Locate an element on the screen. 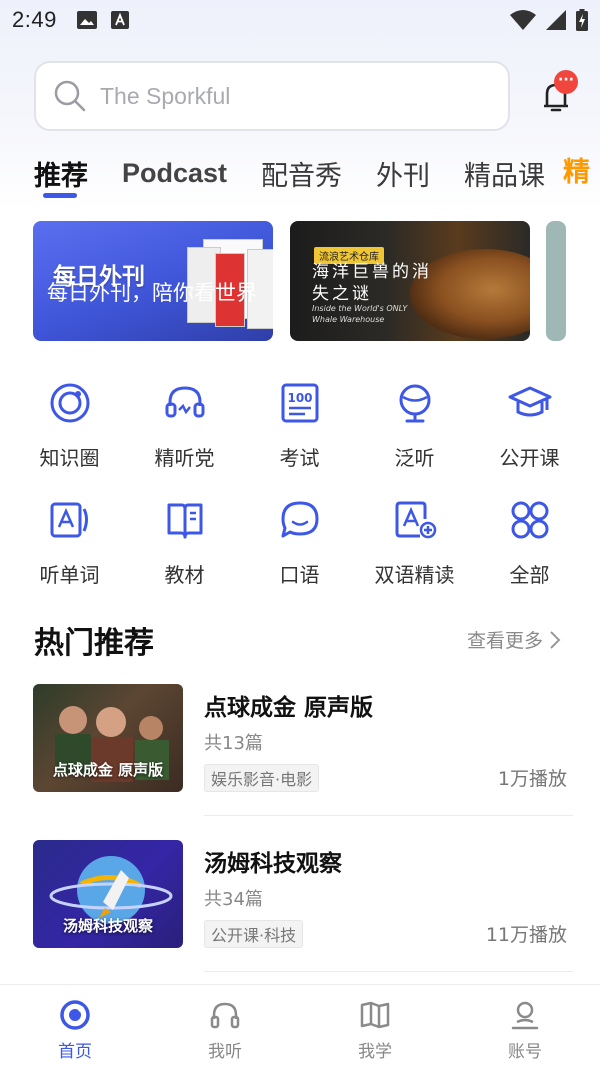 The image size is (600, 1066). image-icon is located at coordinates (86, 20).